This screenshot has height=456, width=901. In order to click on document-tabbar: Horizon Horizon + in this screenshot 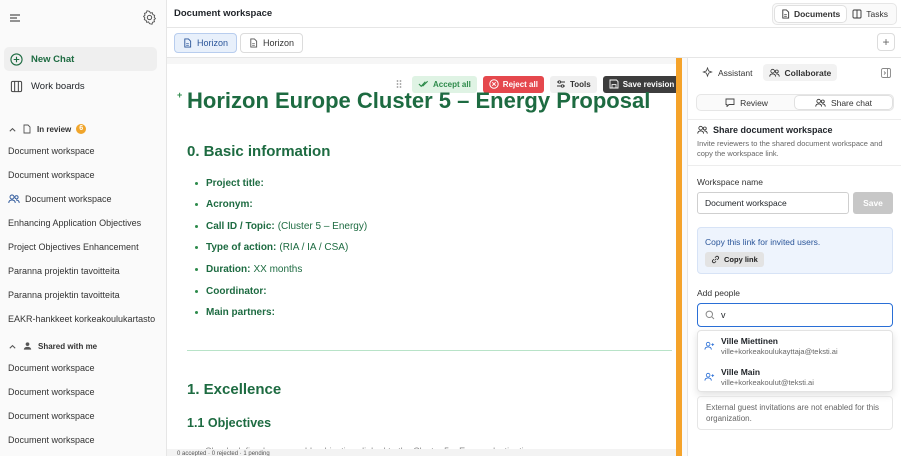, I will do `click(534, 43)`.